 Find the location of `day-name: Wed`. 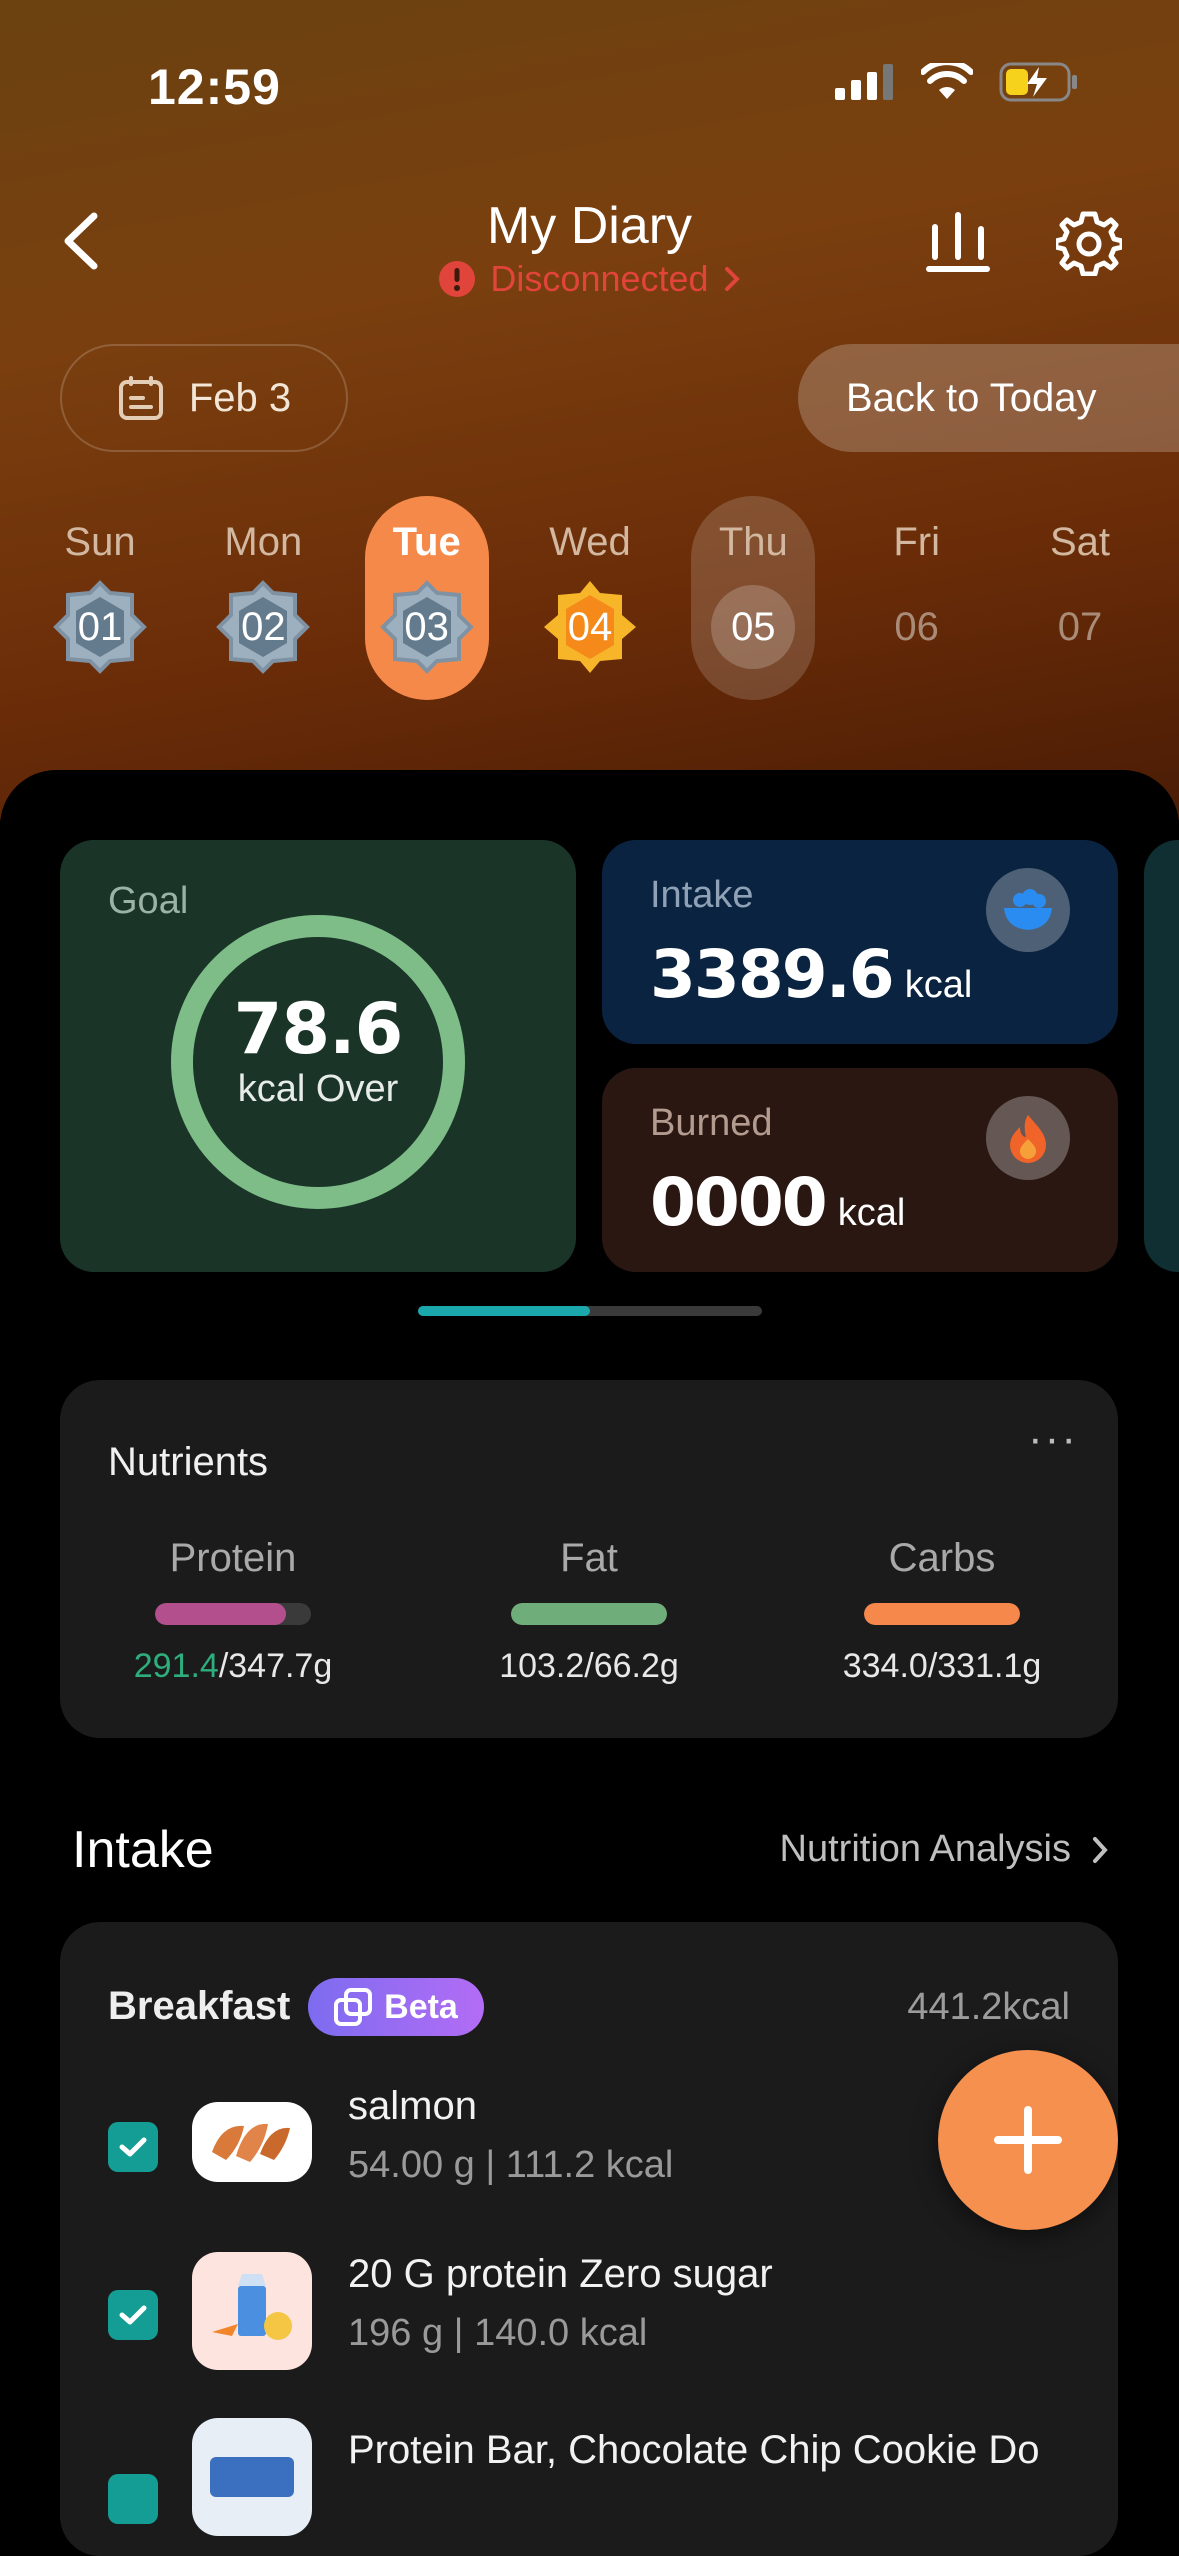

day-name: Wed is located at coordinates (590, 542).